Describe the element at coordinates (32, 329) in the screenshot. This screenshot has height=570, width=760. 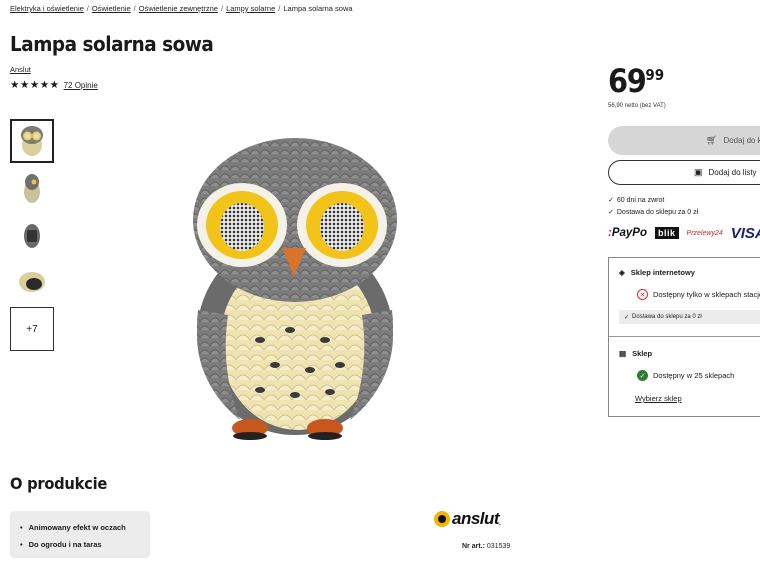
I see `more-images-button: +7` at that location.